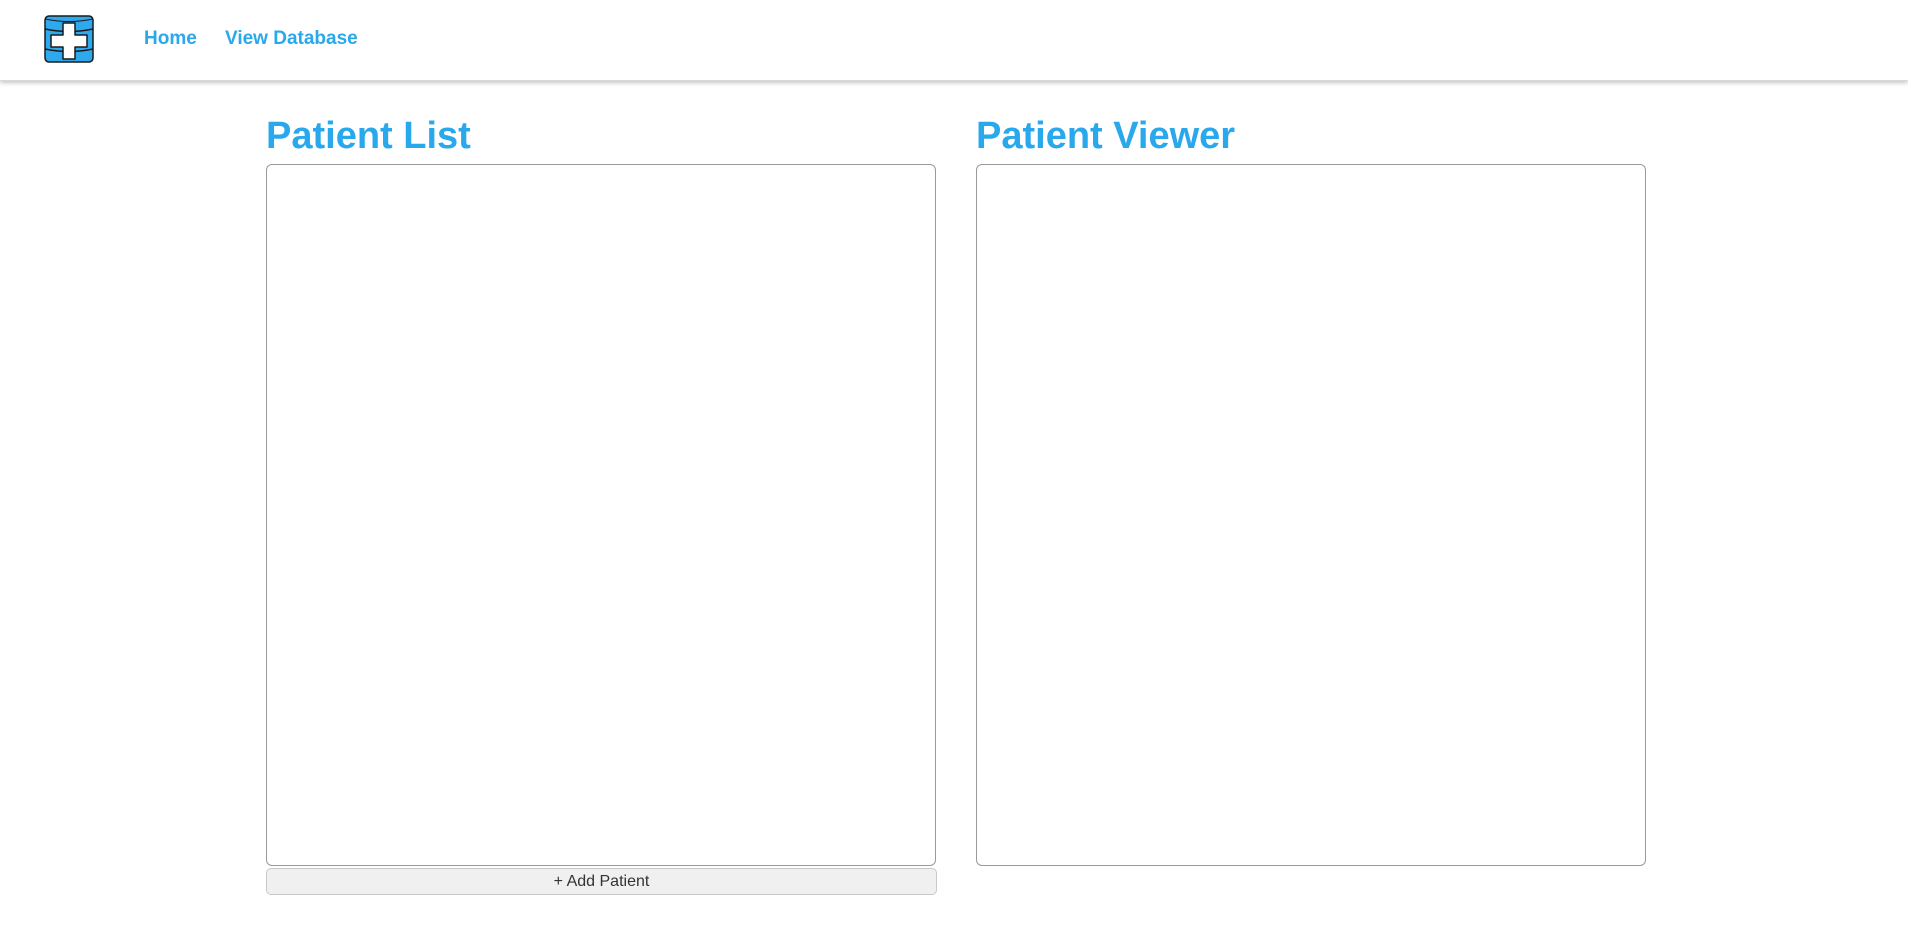 The image size is (1908, 929). I want to click on medical-cross-database-icon, so click(69, 39).